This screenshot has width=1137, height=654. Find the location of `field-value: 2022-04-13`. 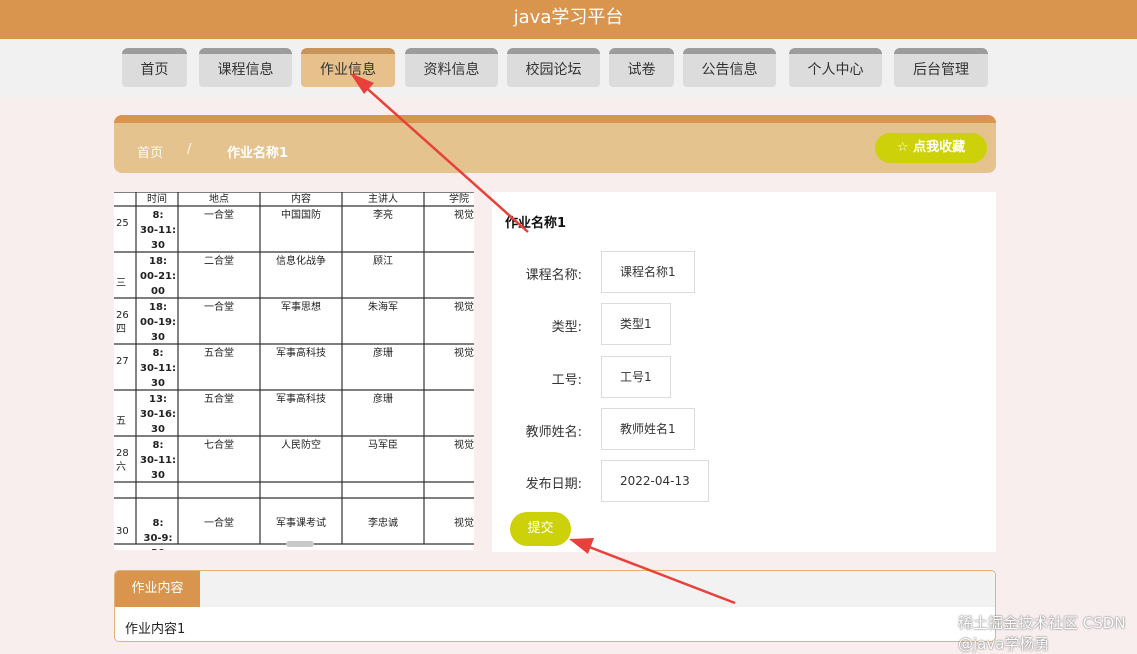

field-value: 2022-04-13 is located at coordinates (655, 481).